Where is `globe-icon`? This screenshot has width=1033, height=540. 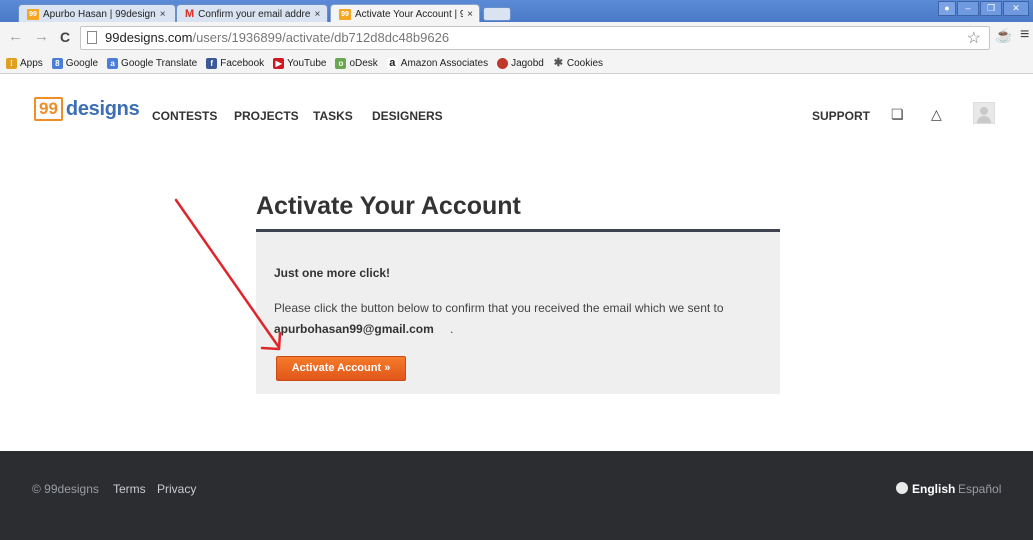 globe-icon is located at coordinates (902, 488).